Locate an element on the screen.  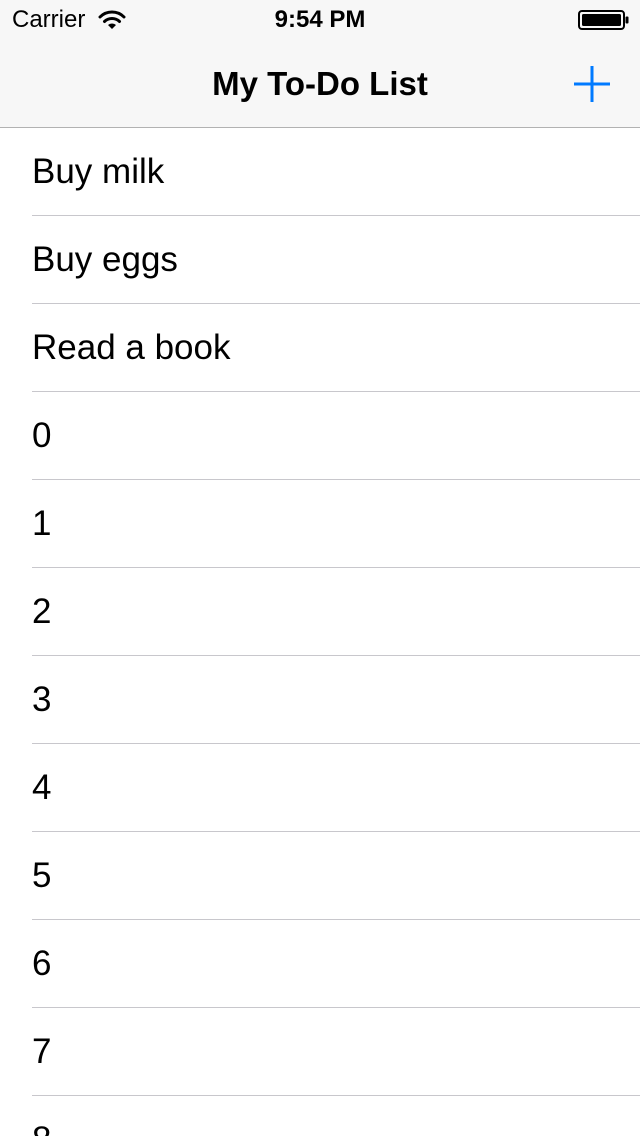
page-title: My To-Do List is located at coordinates (320, 83).